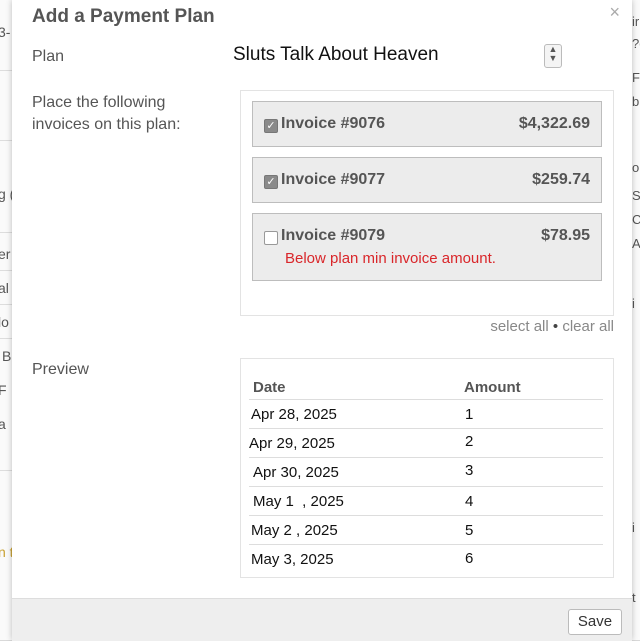 This screenshot has width=640, height=641. Describe the element at coordinates (636, 167) in the screenshot. I see `bg-text: o` at that location.